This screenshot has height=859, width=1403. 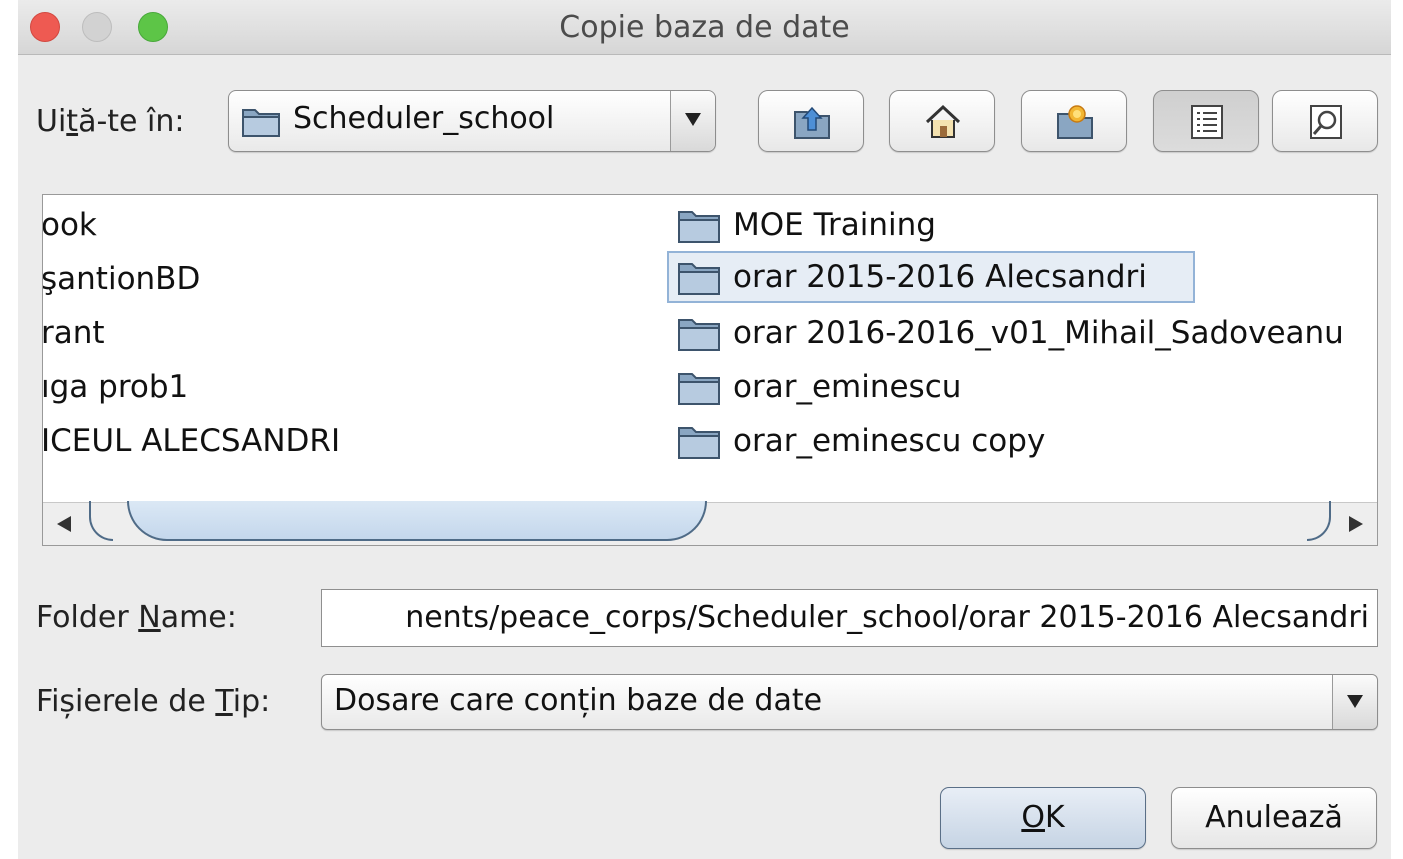 I want to click on up-folder-button, so click(x=811, y=121).